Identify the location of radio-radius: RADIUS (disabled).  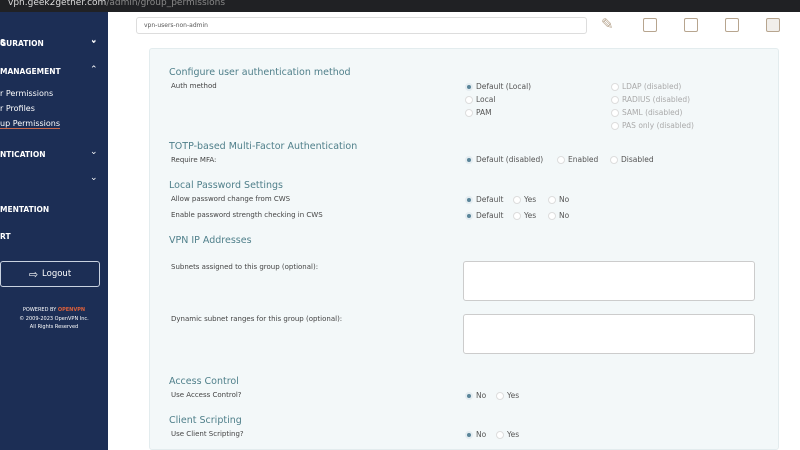
(650, 99).